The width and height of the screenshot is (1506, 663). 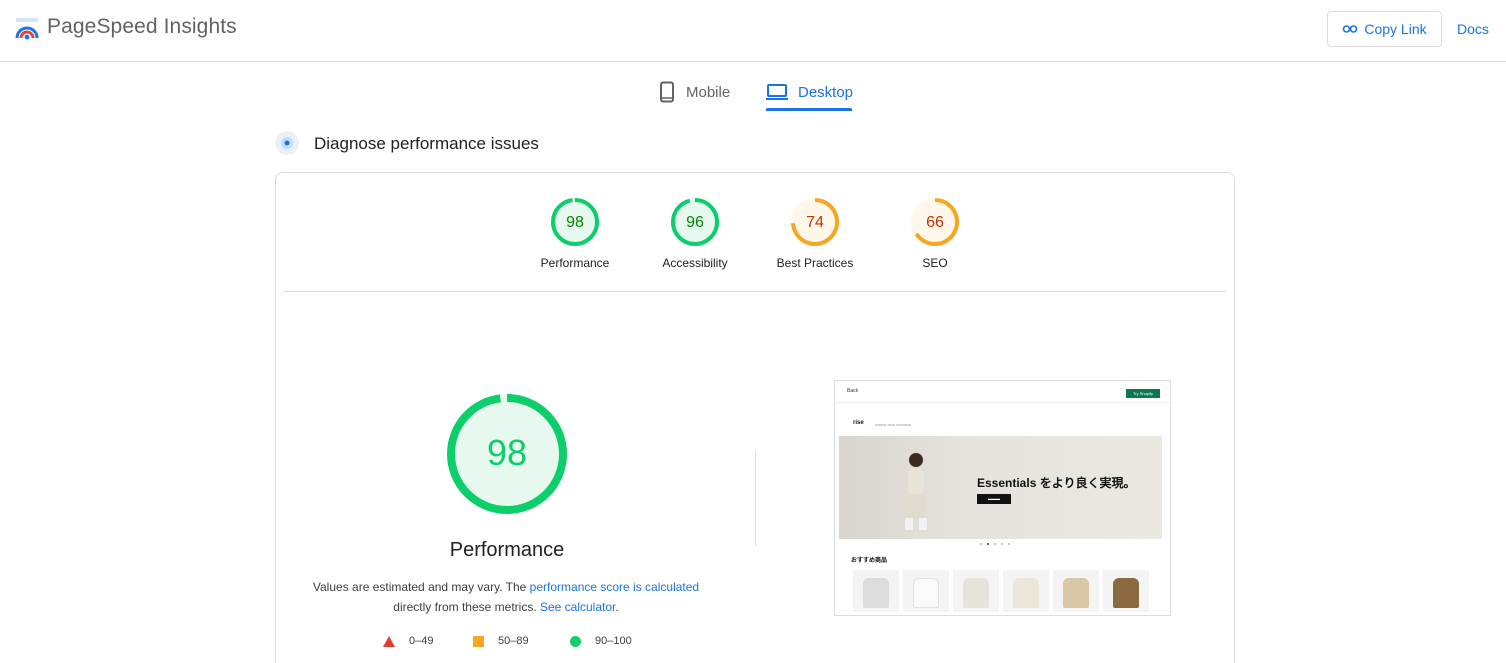 I want to click on section-title: Diagnose performance issues, so click(x=426, y=143).